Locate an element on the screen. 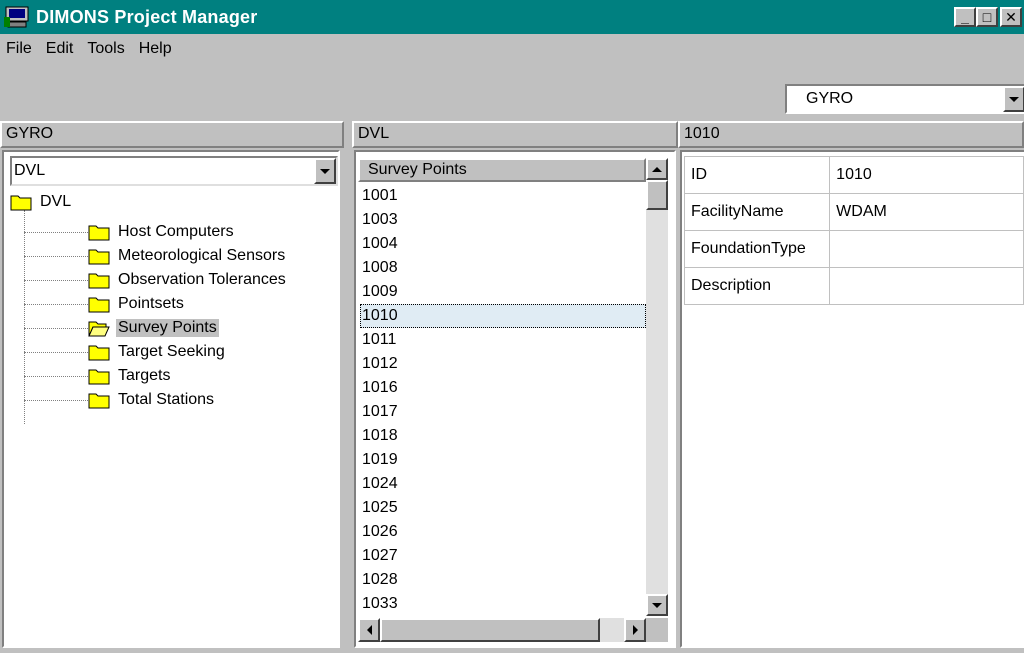 This screenshot has width=1024, height=653. category-selector: DVL is located at coordinates (174, 171).